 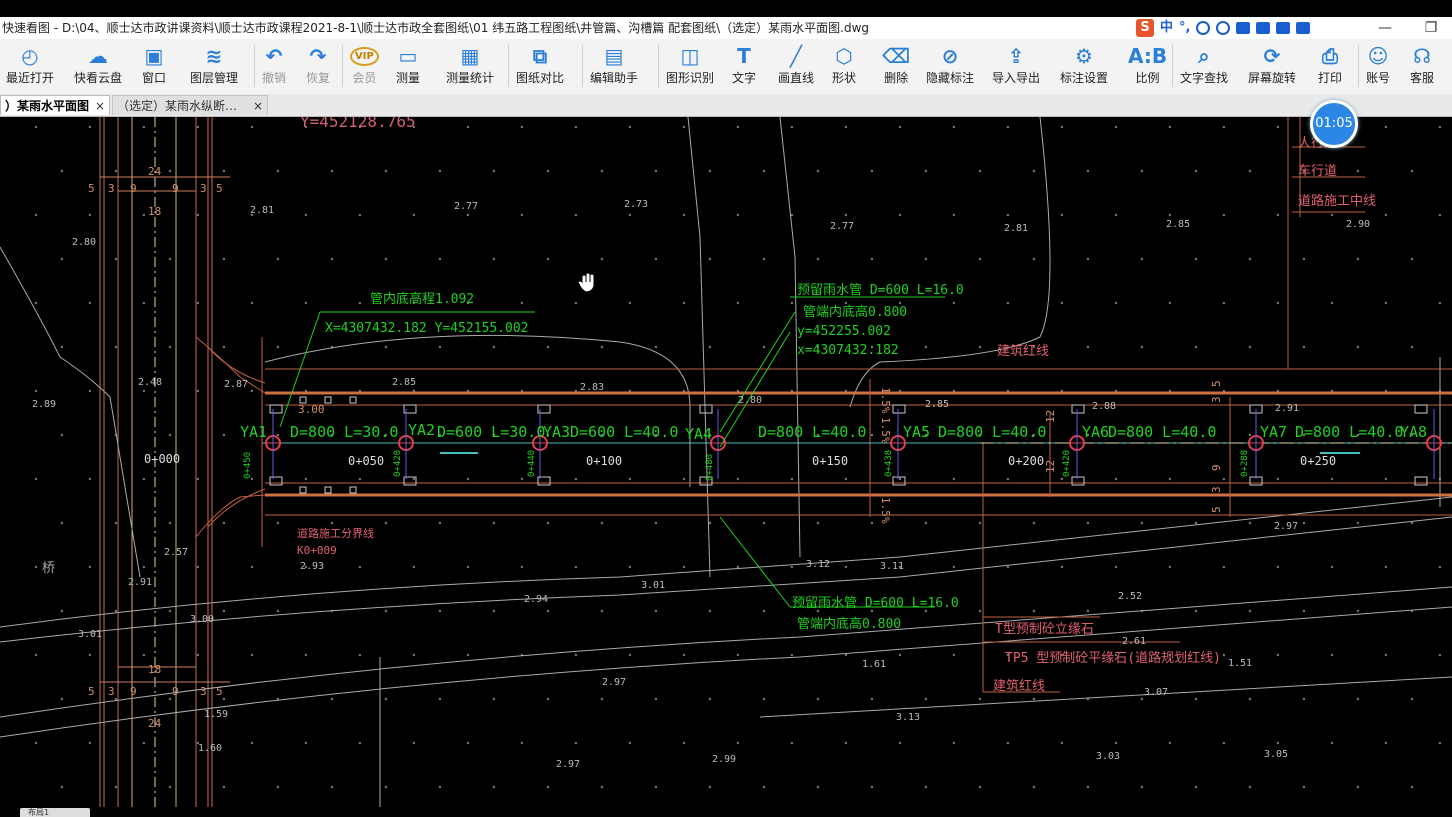 What do you see at coordinates (470, 78) in the screenshot?
I see `toolbar-label: 测量统计` at bounding box center [470, 78].